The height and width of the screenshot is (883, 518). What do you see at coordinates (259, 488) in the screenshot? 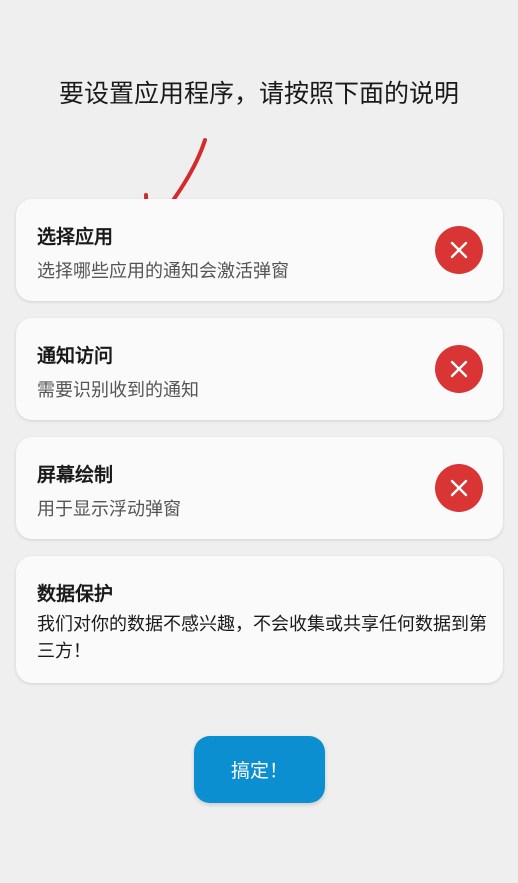
I see `card-draw-over-screen: 屏幕绘制 用于显示浮动弹窗` at bounding box center [259, 488].